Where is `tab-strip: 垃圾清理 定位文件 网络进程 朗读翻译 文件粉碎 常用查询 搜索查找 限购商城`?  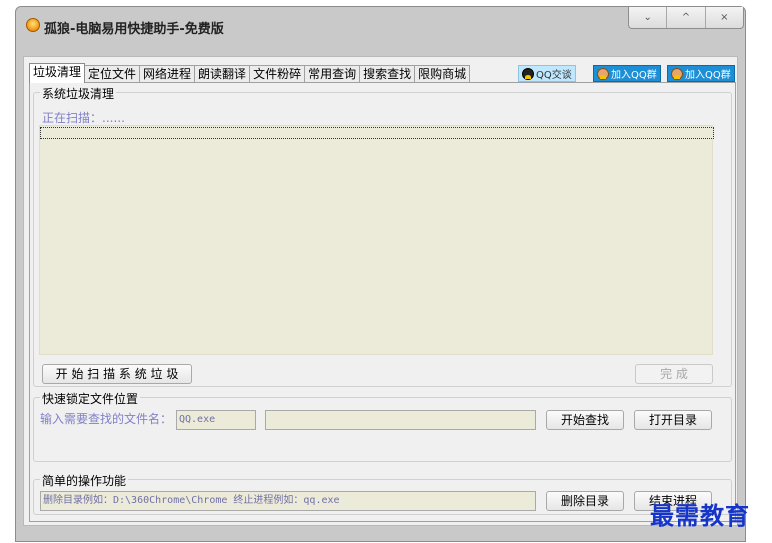
tab-strip: 垃圾清理 定位文件 网络进程 朗读翻译 文件粉碎 常用查询 搜索查找 限购商城 is located at coordinates (250, 73).